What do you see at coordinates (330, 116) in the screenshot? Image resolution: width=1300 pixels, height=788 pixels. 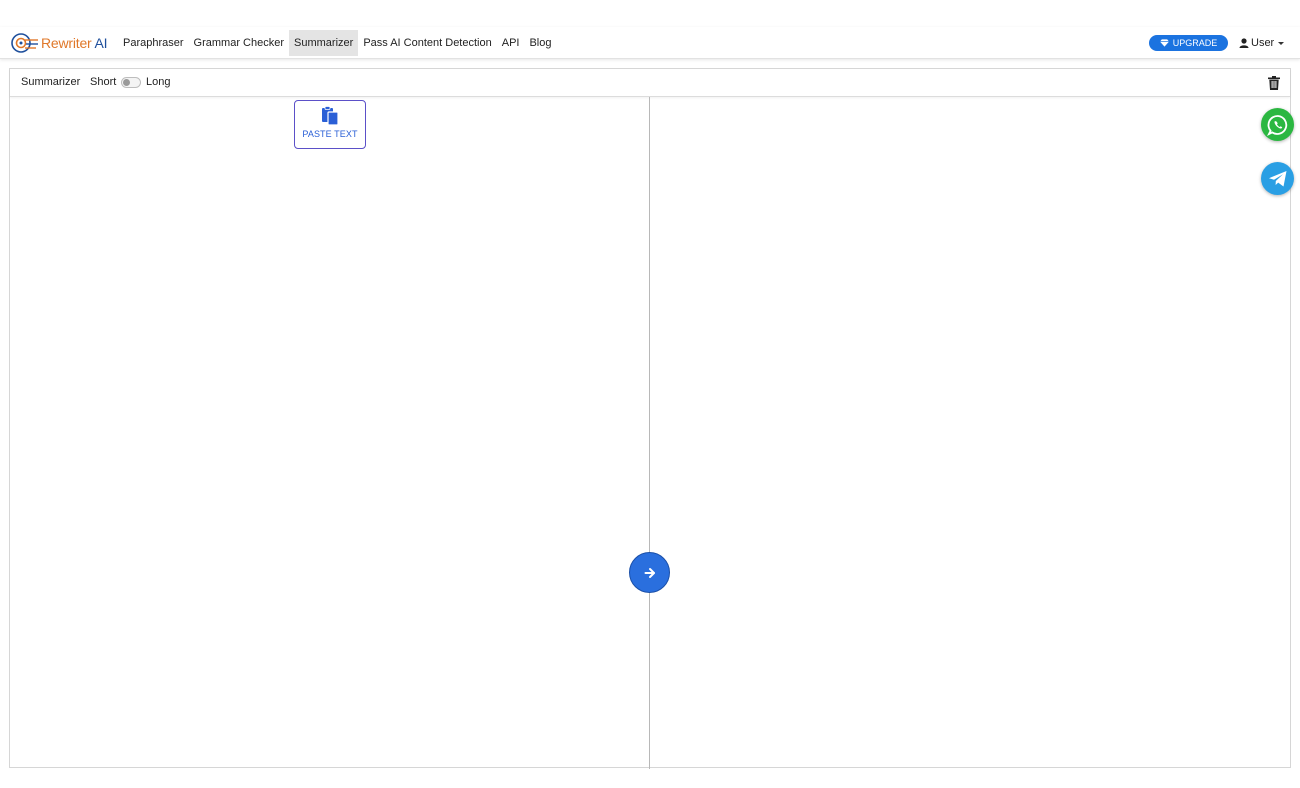 I see `clipboard-icon` at bounding box center [330, 116].